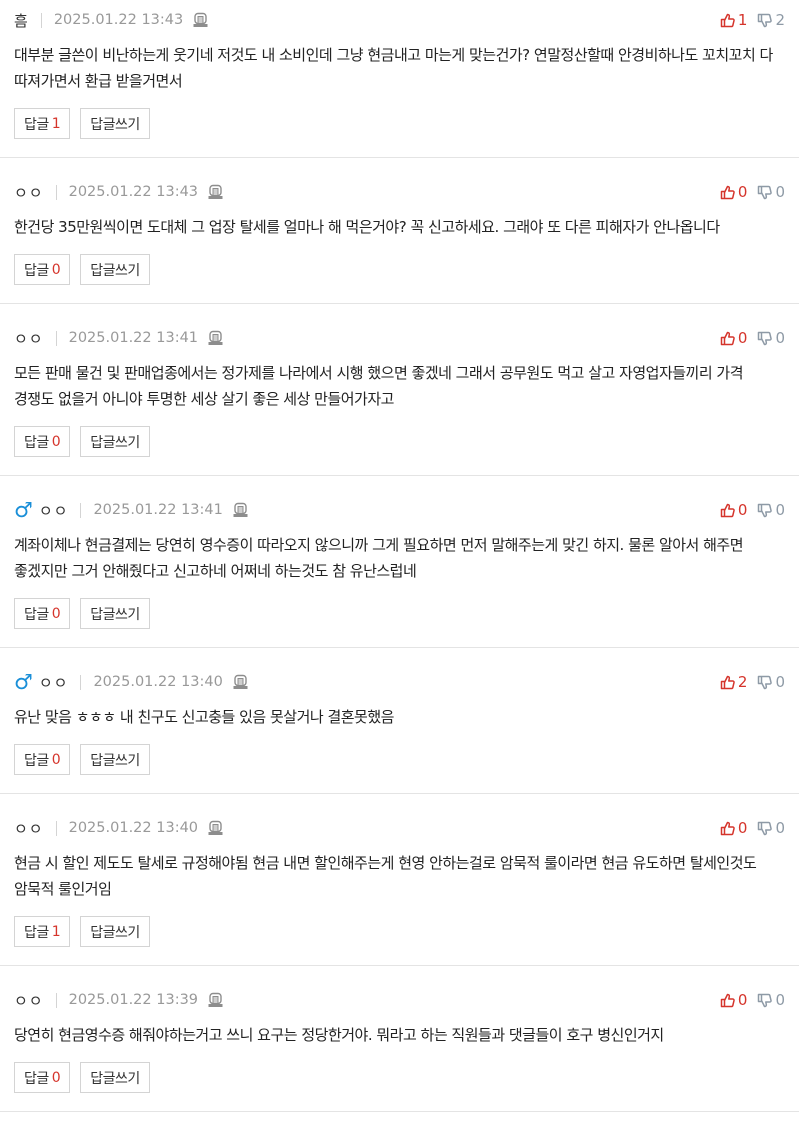  I want to click on upvote-button: 2, so click(734, 682).